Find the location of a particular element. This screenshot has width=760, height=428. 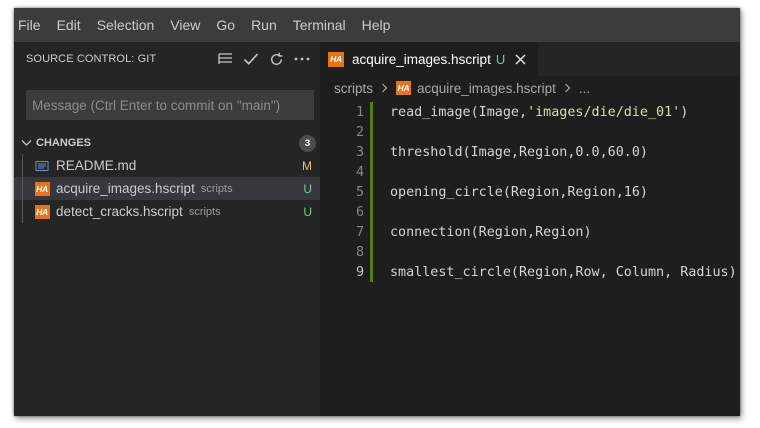

changed-file-readme: README.md M is located at coordinates (167, 165).